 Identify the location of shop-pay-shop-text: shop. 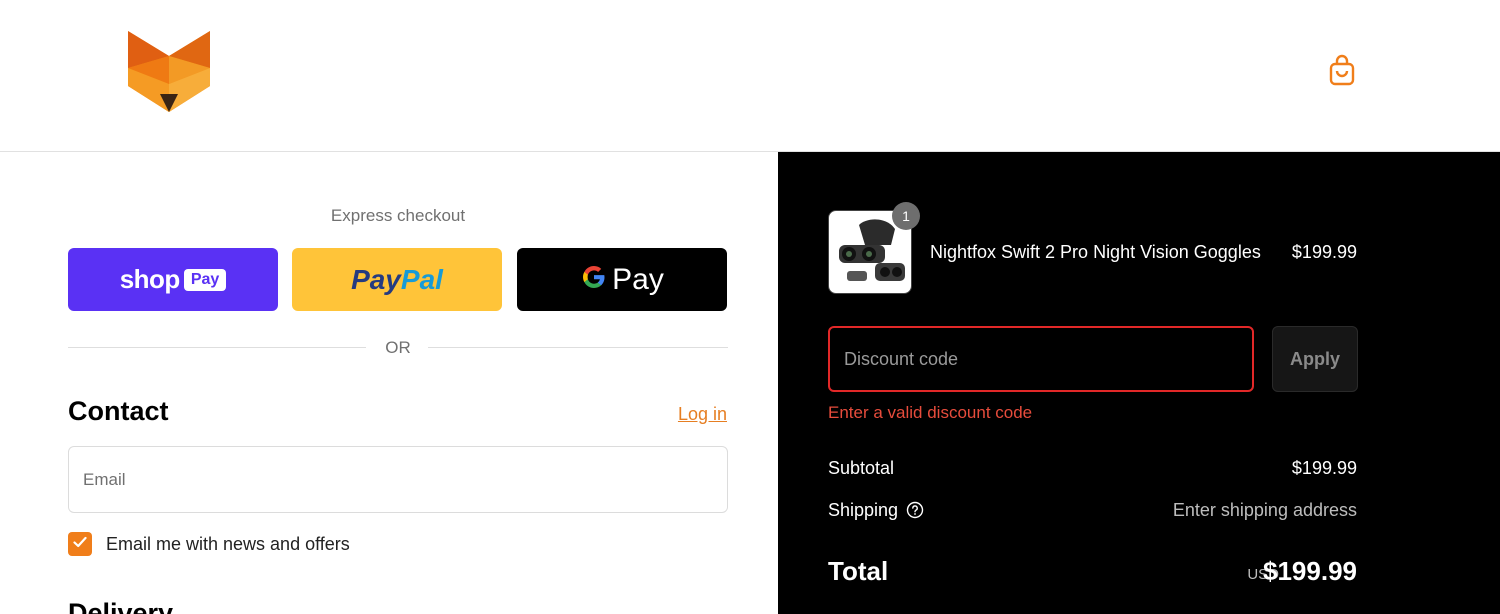
(150, 279).